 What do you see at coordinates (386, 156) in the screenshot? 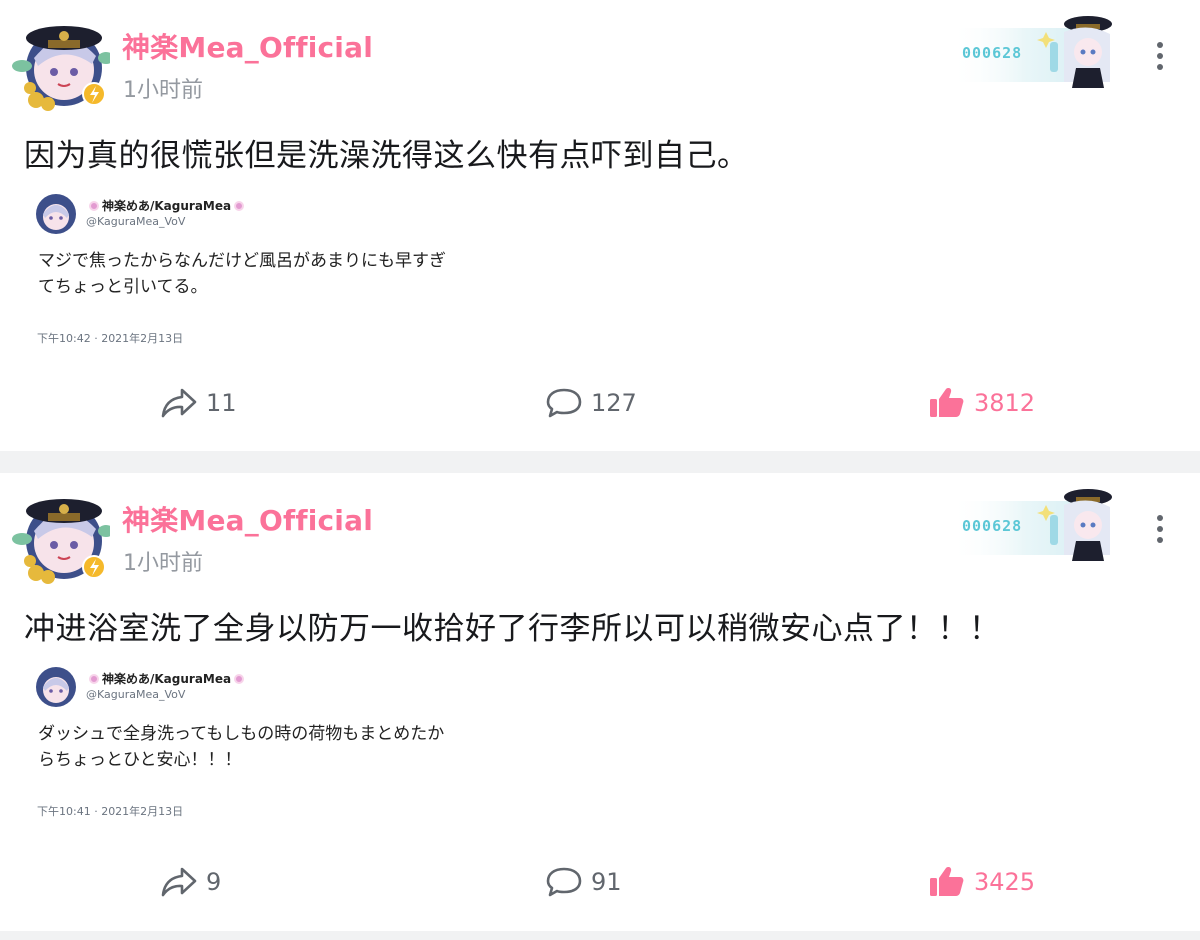
I see `post-content: 因为真的很慌张但是洗澡洗得这么快有点吓到自己。` at bounding box center [386, 156].